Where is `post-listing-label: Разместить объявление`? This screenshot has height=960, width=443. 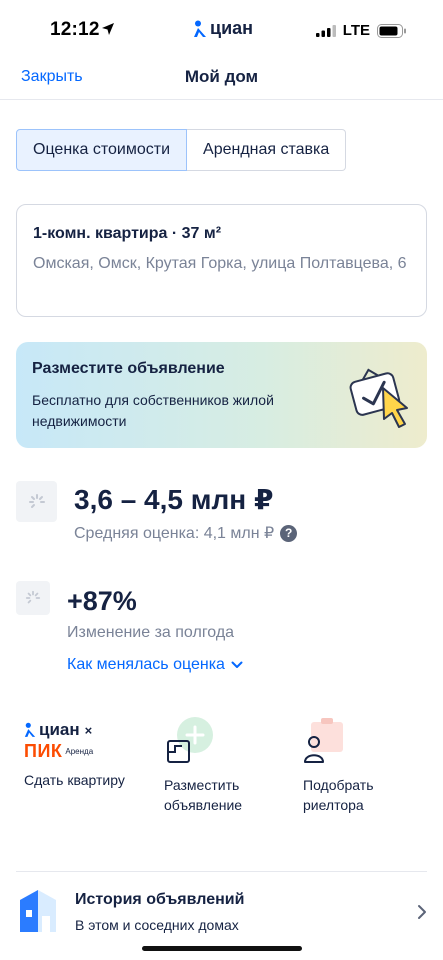
post-listing-label: Разместить объявление is located at coordinates (203, 795).